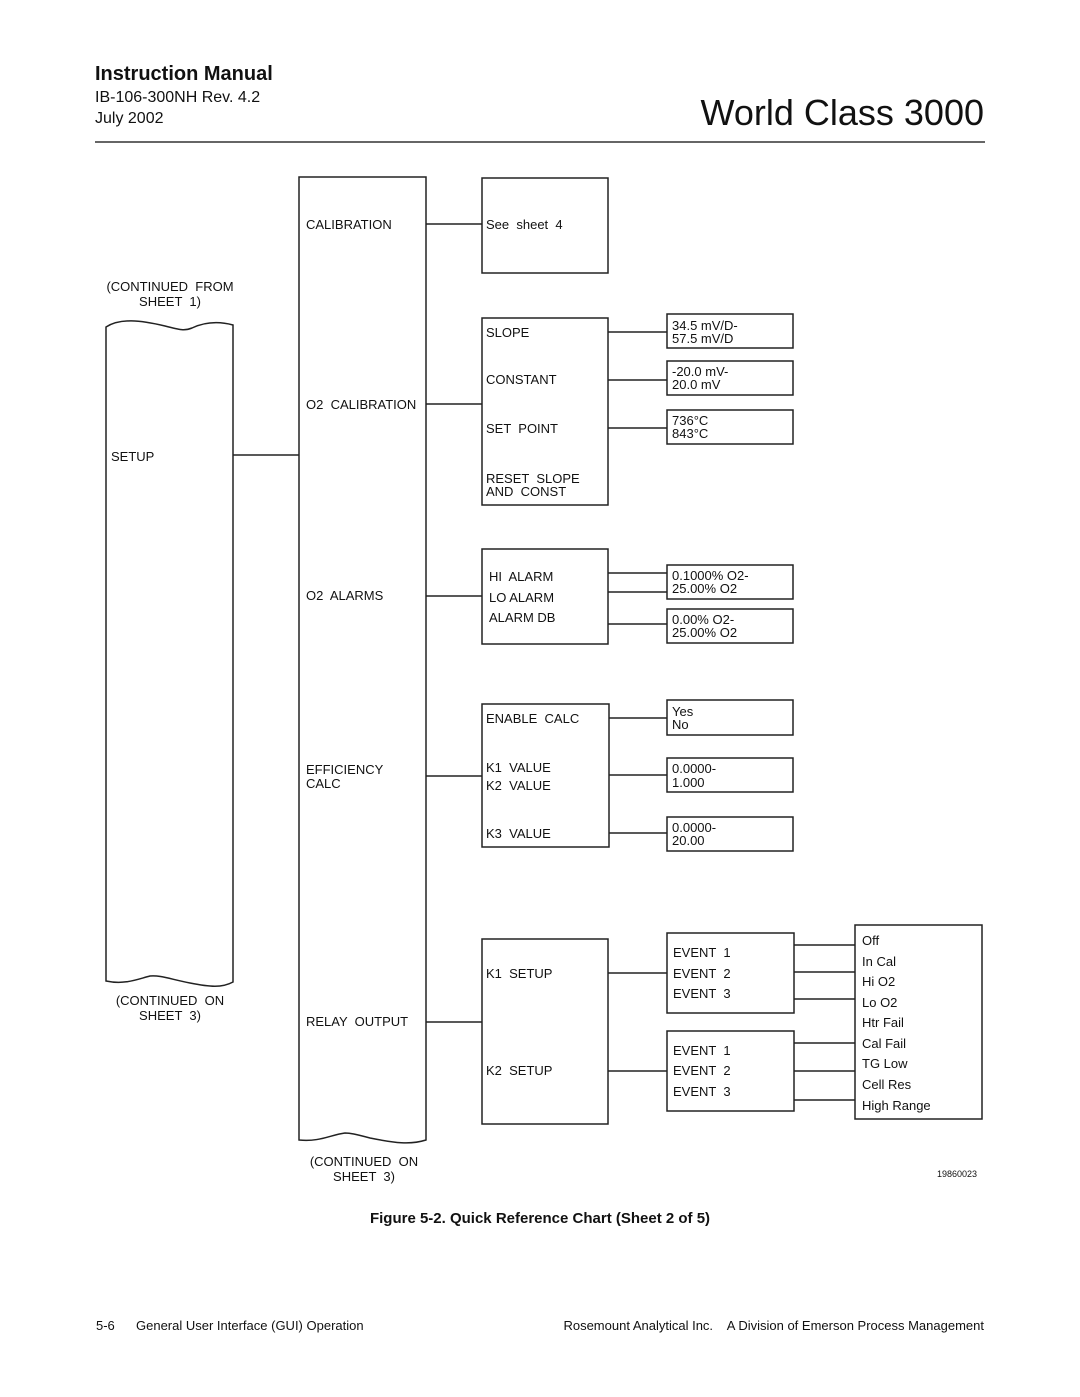 The image size is (1080, 1397). Describe the element at coordinates (532, 718) in the screenshot. I see `eff-enable-calc: ENABLE CALC` at that location.